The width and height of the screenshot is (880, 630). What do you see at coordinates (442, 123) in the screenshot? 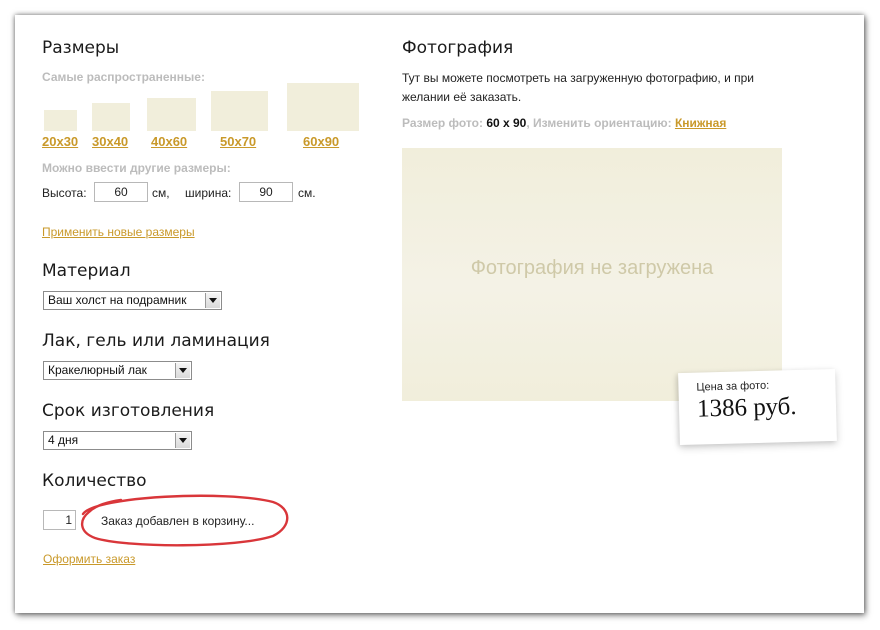
I see `photo-size-label: Размер фото:` at bounding box center [442, 123].